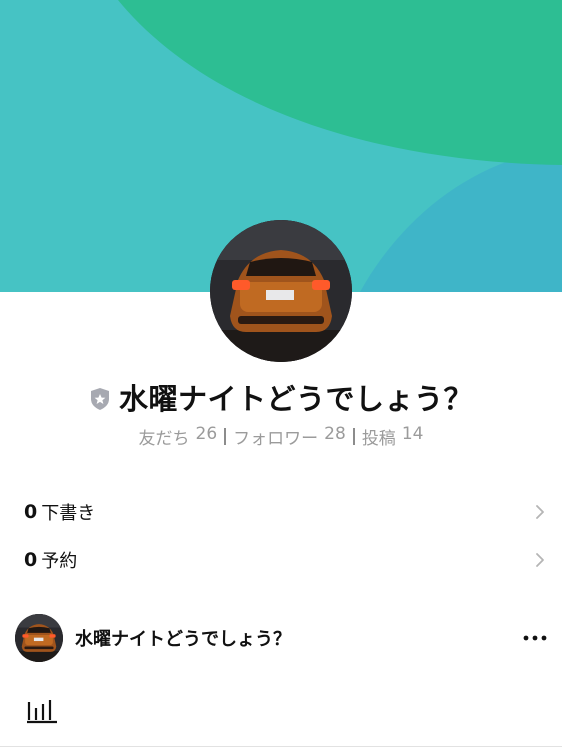  What do you see at coordinates (281, 560) in the screenshot?
I see `scheduled-row: 0 予約` at bounding box center [281, 560].